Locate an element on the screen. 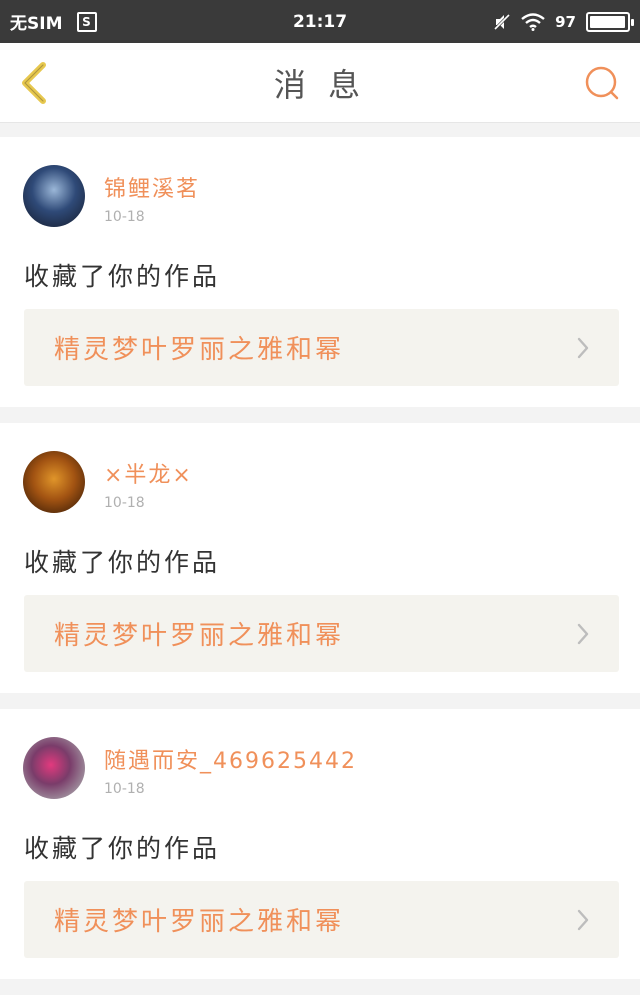 Image resolution: width=640 pixels, height=995 pixels. back-button is located at coordinates (34, 83).